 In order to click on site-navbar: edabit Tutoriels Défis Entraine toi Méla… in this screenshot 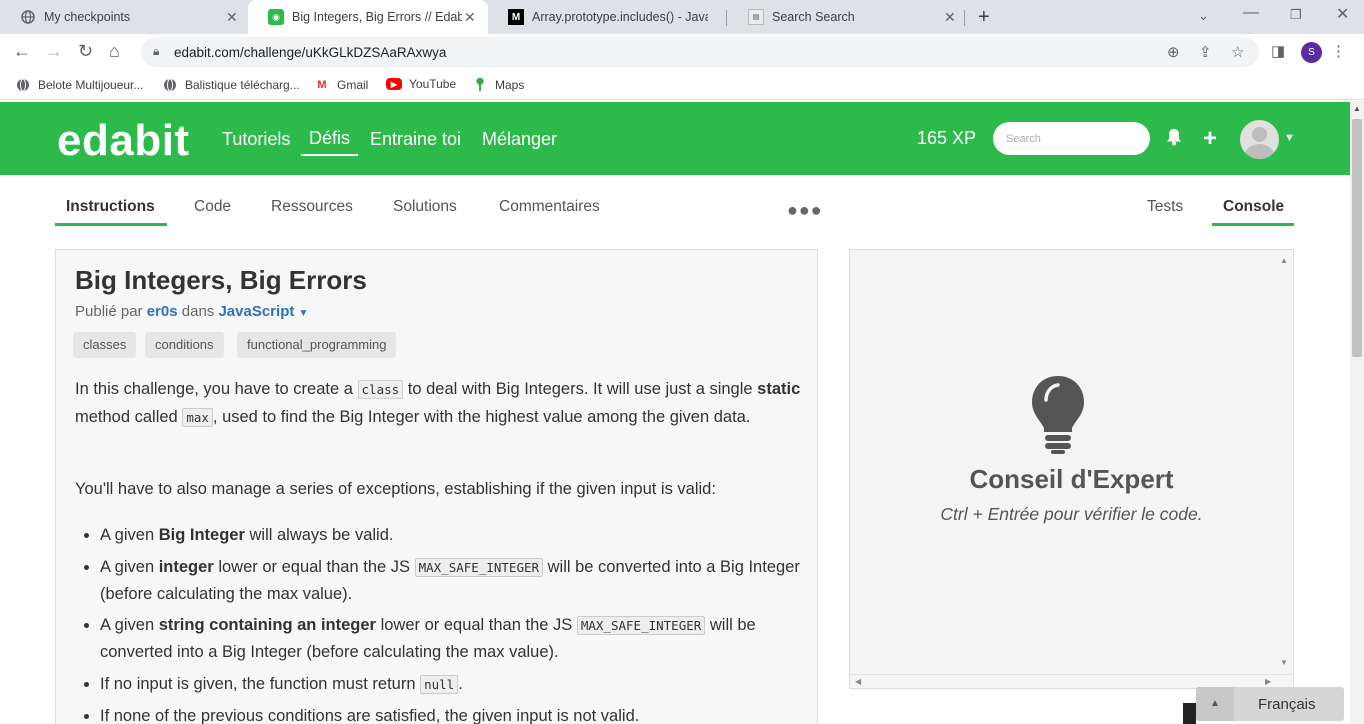, I will do `click(675, 138)`.